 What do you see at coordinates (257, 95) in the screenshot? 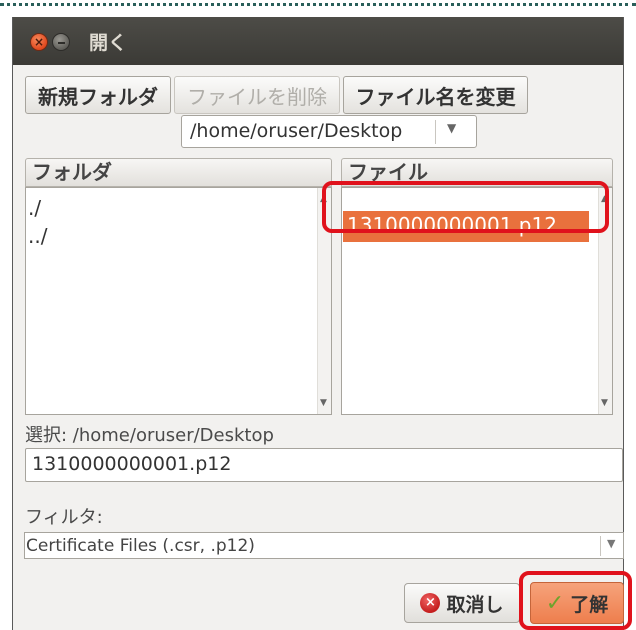
I see `delete-file-button: ファイルを削除` at bounding box center [257, 95].